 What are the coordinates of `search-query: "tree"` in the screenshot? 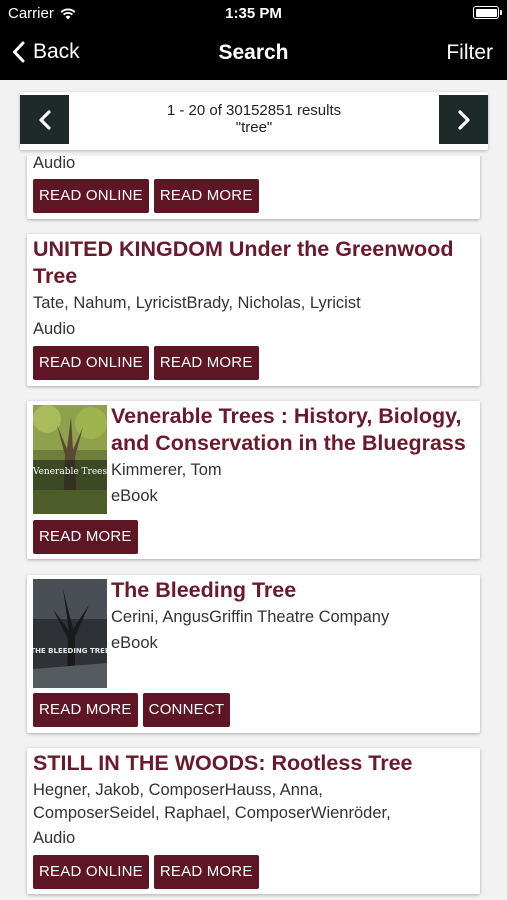 It's located at (254, 127).